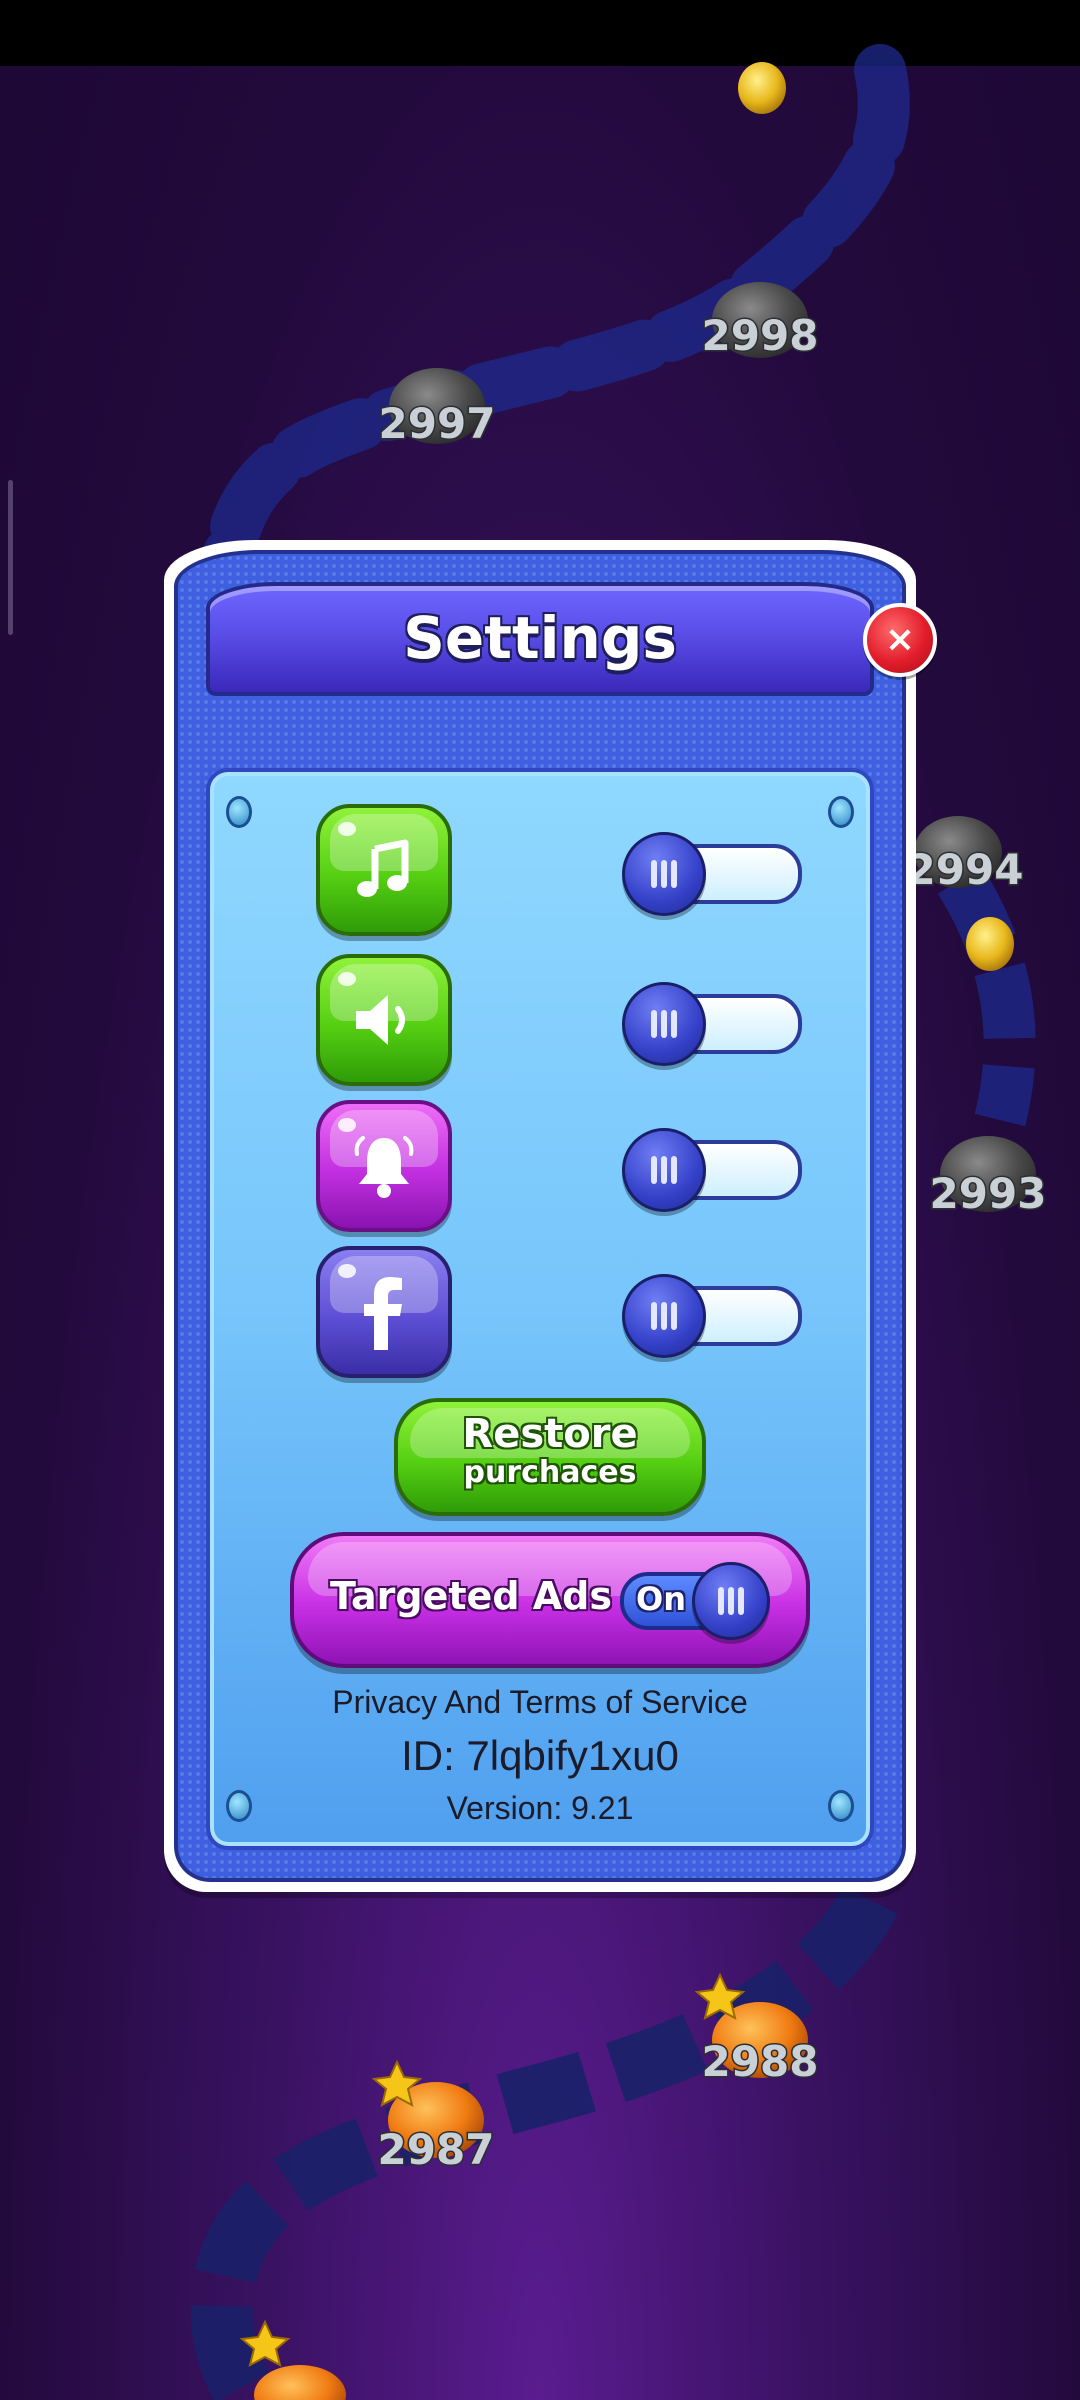 The height and width of the screenshot is (2400, 1080). I want to click on notifications-toggle, so click(712, 1170).